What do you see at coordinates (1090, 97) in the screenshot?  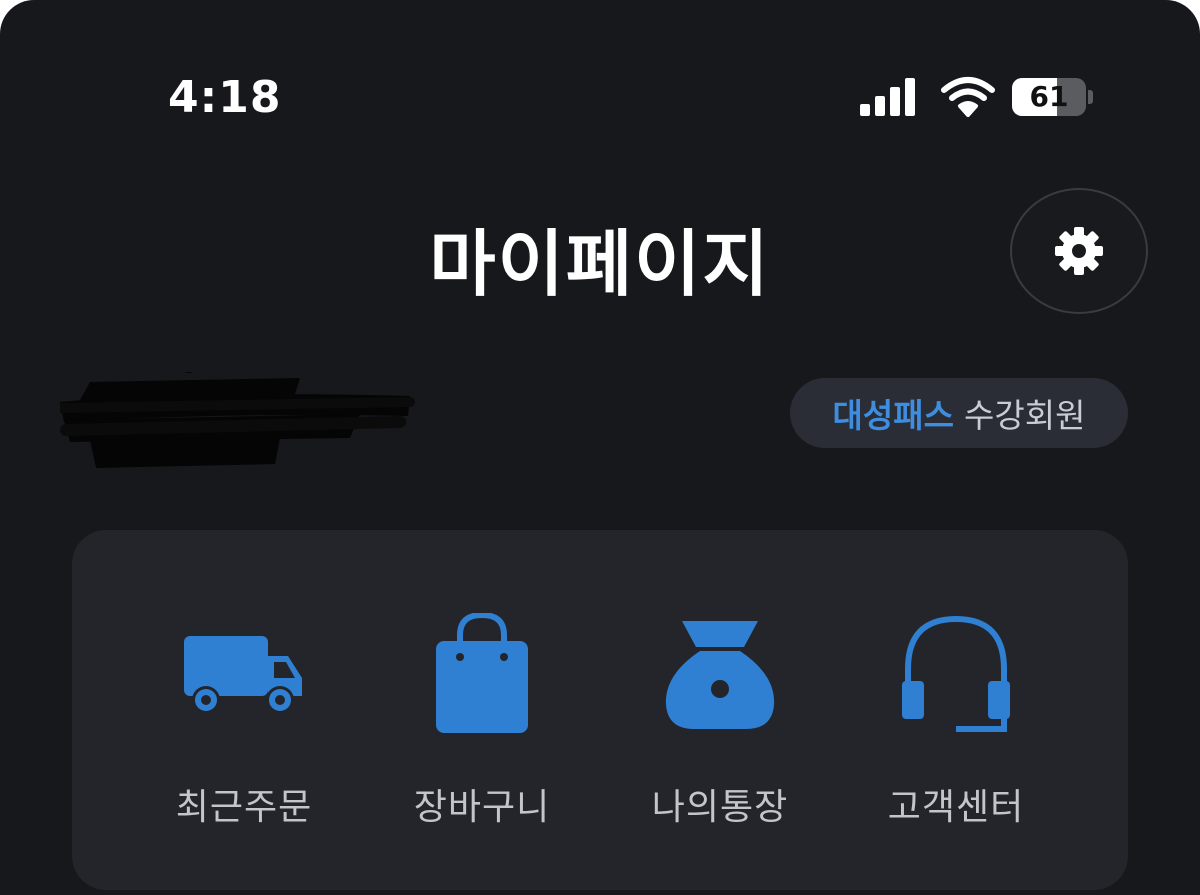 I see `battery-nub` at bounding box center [1090, 97].